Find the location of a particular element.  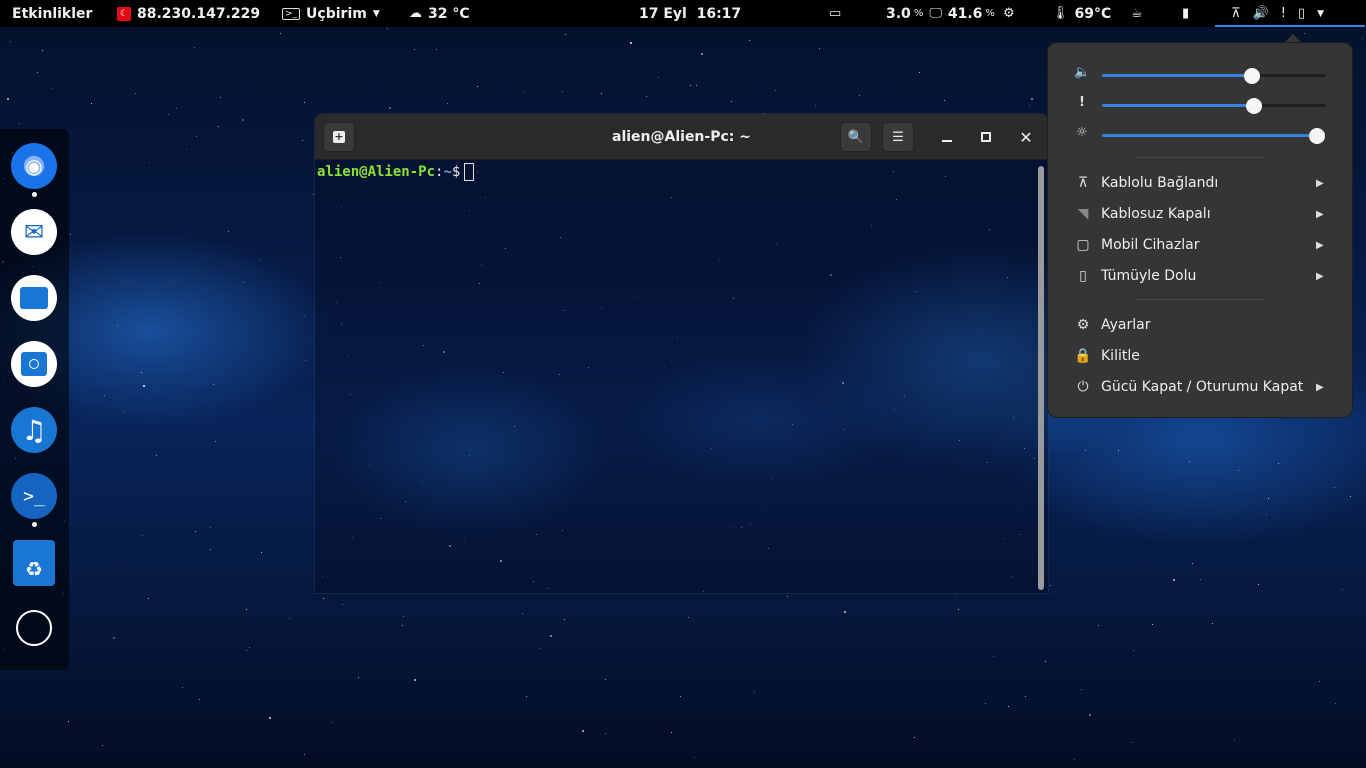

terminal-scrollbar is located at coordinates (1041, 378).